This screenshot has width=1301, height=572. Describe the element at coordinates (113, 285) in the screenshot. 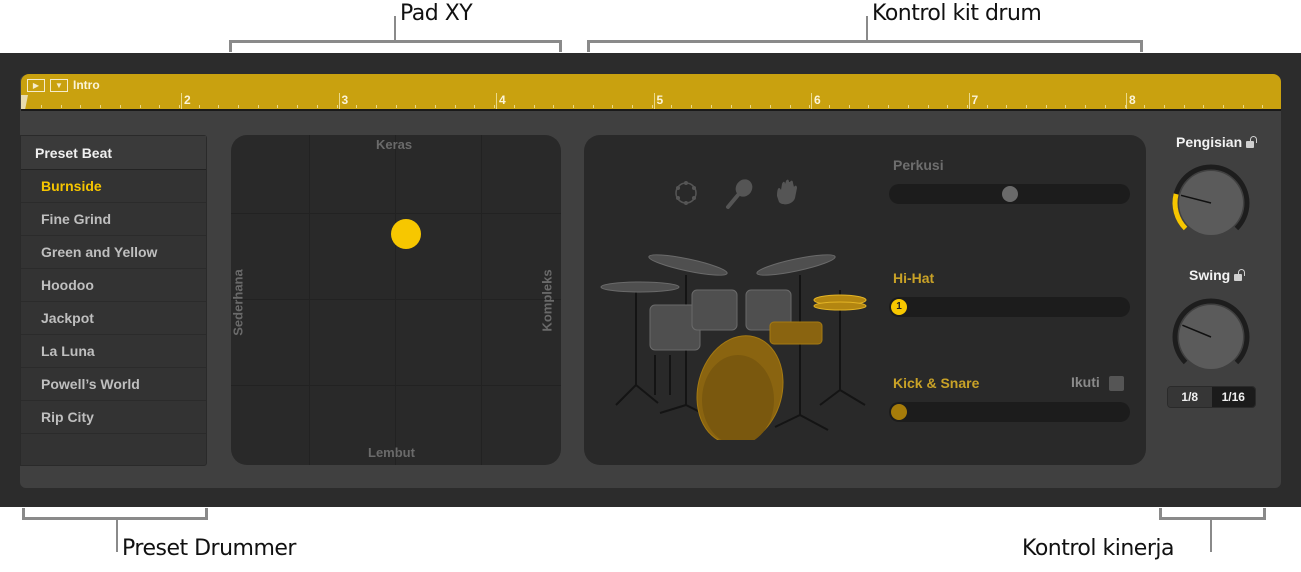

I see `preset-item: Hoodoo` at that location.